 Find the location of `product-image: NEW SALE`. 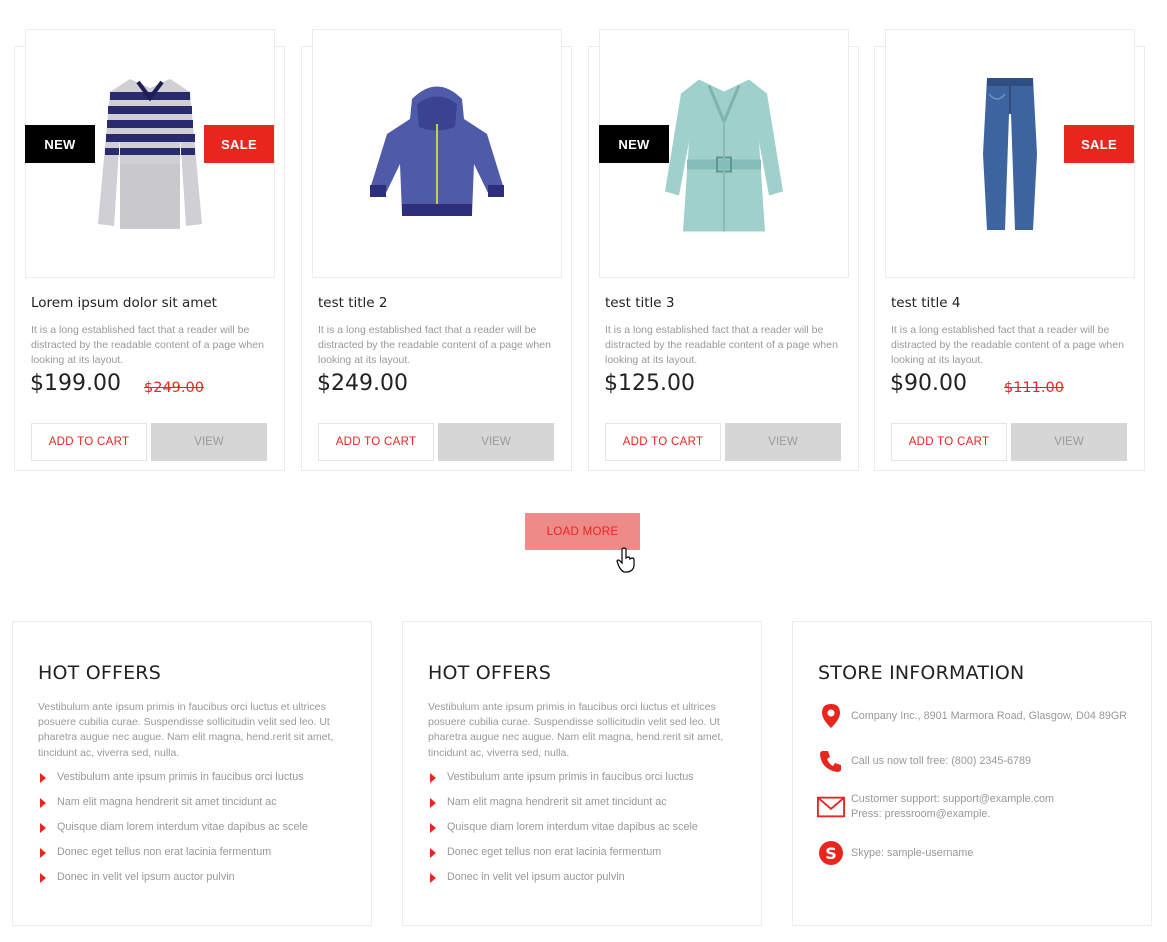

product-image: NEW SALE is located at coordinates (150, 153).